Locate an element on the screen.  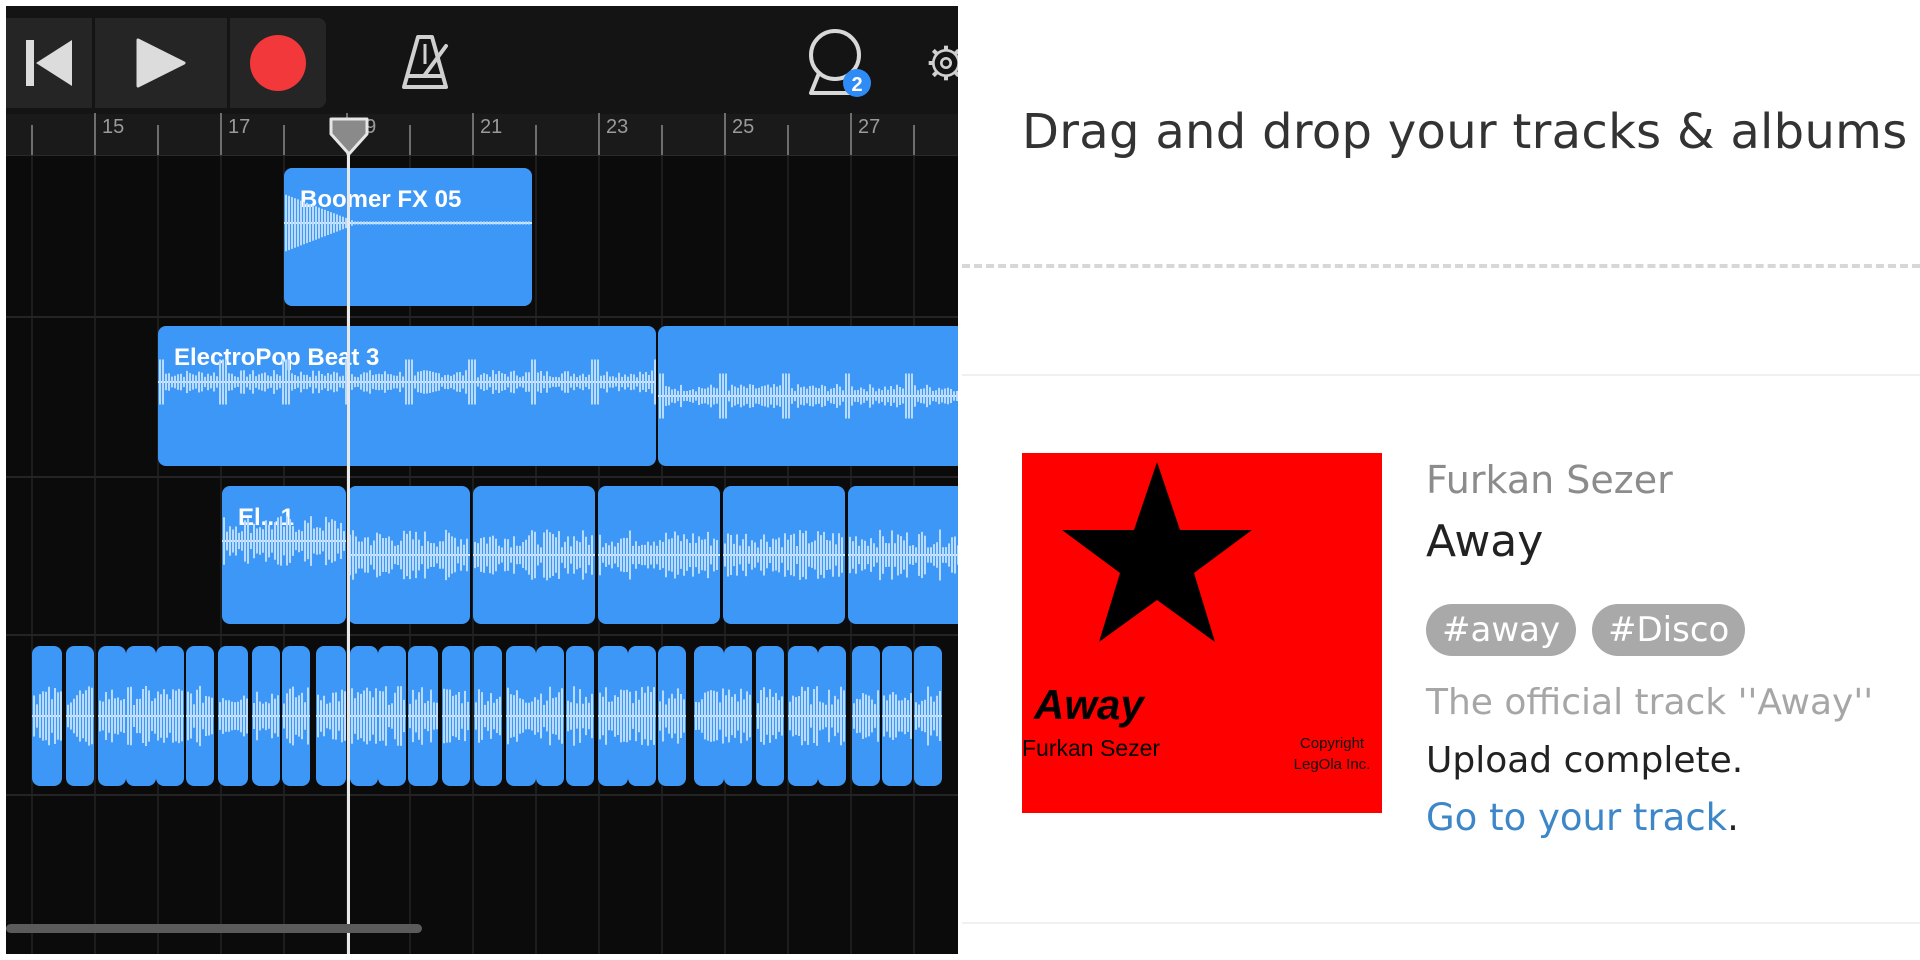
star-icon is located at coordinates (1157, 552).